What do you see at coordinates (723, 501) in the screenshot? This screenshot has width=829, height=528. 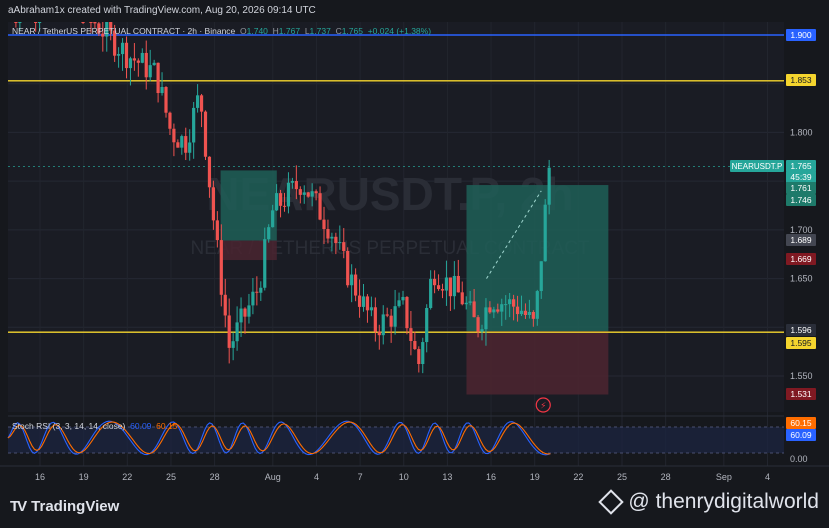 I see `handle-text: @ thenrydigitalworld` at bounding box center [723, 501].